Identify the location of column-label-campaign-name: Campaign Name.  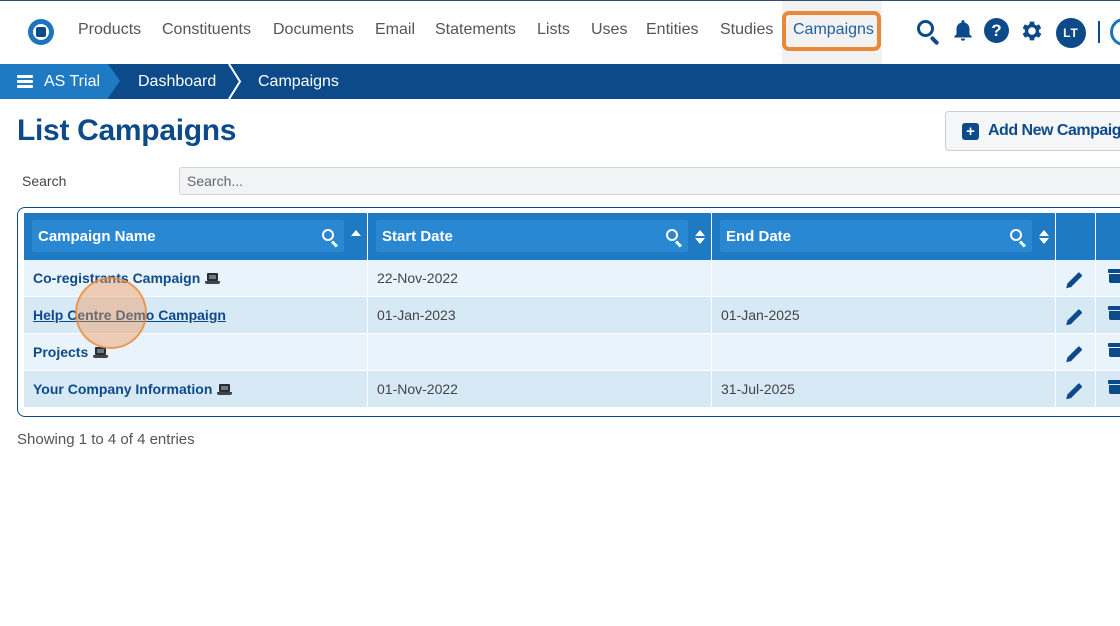
(97, 236).